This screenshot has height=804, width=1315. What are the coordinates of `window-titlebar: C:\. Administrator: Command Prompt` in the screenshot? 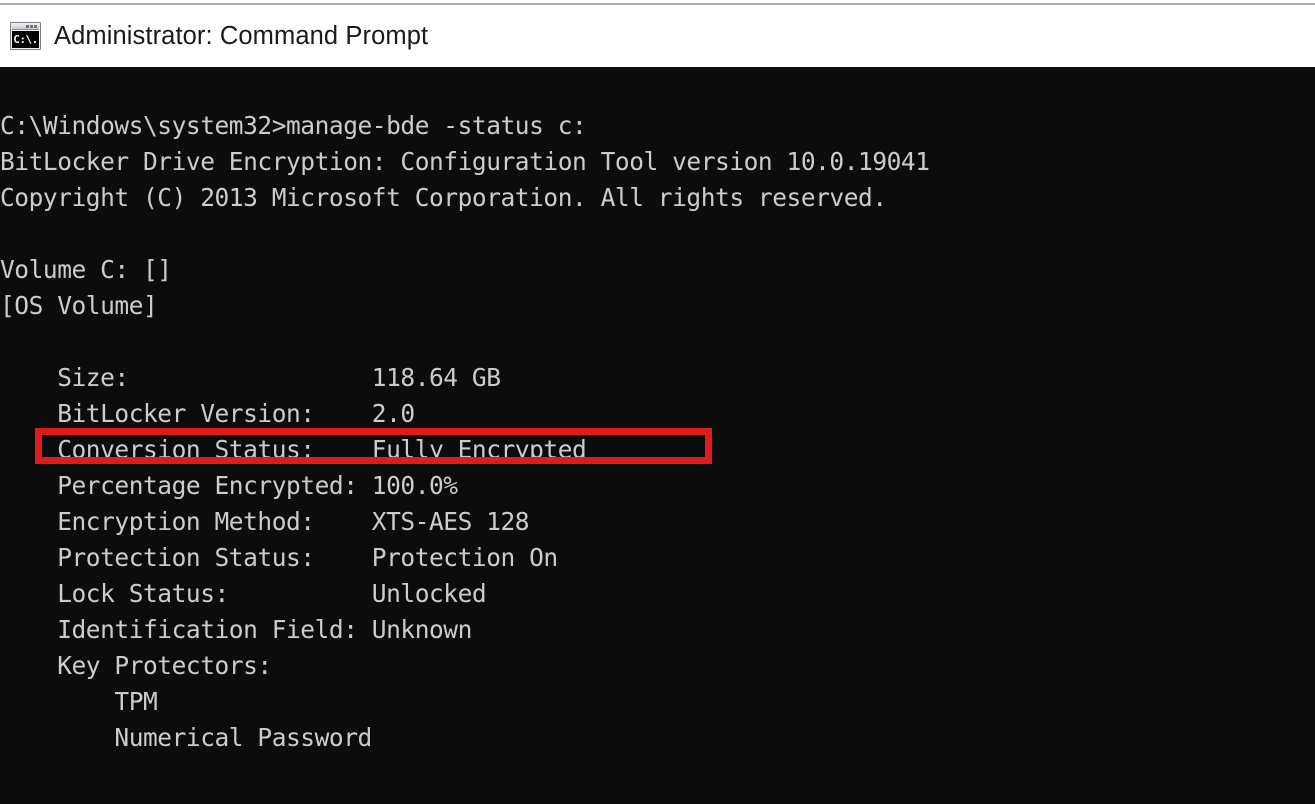 It's located at (657, 36).